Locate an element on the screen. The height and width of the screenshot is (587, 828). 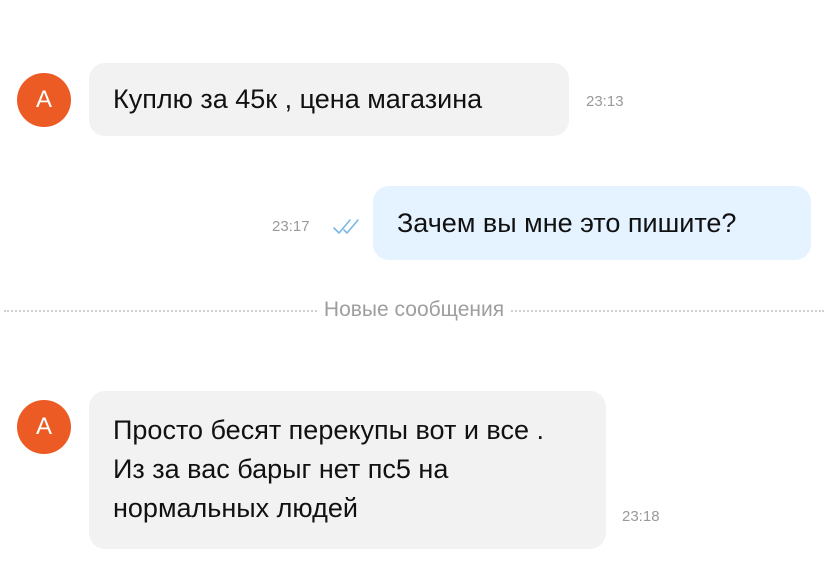
new-messages-divider: Новые сообщения is located at coordinates (414, 310).